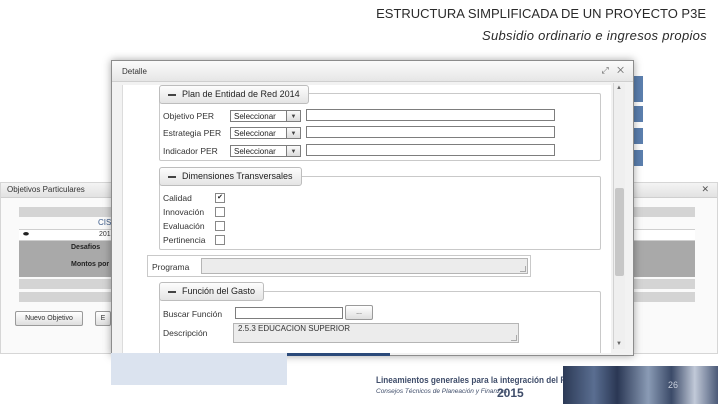 The width and height of the screenshot is (720, 405). Describe the element at coordinates (430, 115) in the screenshot. I see `objetivo-per-field` at that location.